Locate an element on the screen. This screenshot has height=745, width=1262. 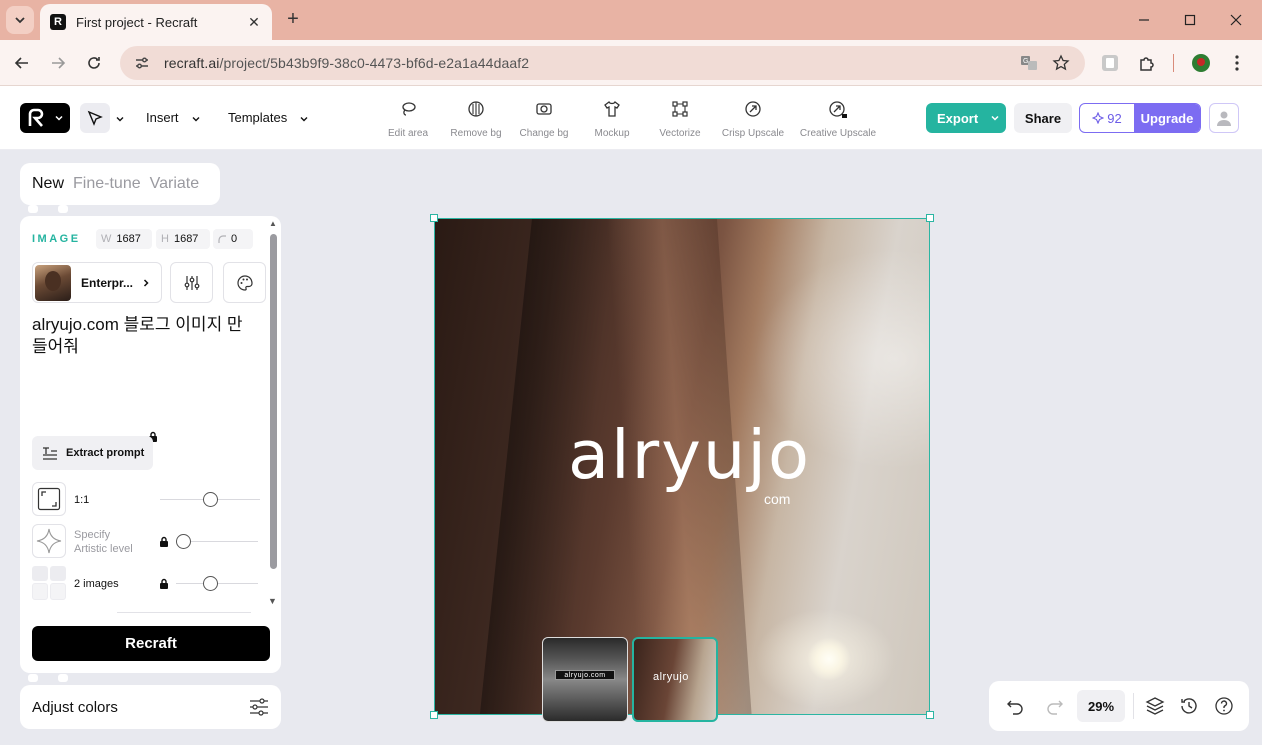
tab-fine-tune: Fine-tune is located at coordinates (107, 184).